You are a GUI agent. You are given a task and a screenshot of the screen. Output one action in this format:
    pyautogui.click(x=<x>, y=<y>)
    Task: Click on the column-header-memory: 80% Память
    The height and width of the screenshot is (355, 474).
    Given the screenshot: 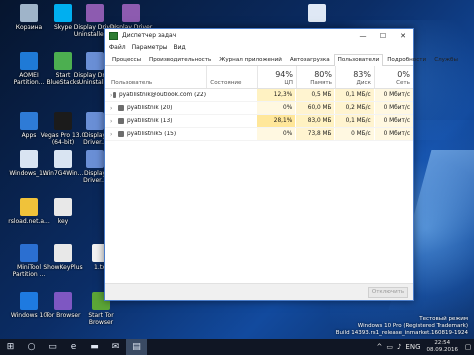 What is the action you would take?
    pyautogui.click(x=315, y=77)
    